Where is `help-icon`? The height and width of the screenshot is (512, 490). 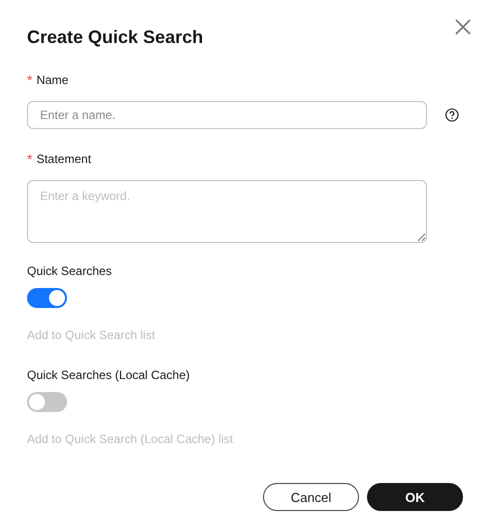
help-icon is located at coordinates (452, 115).